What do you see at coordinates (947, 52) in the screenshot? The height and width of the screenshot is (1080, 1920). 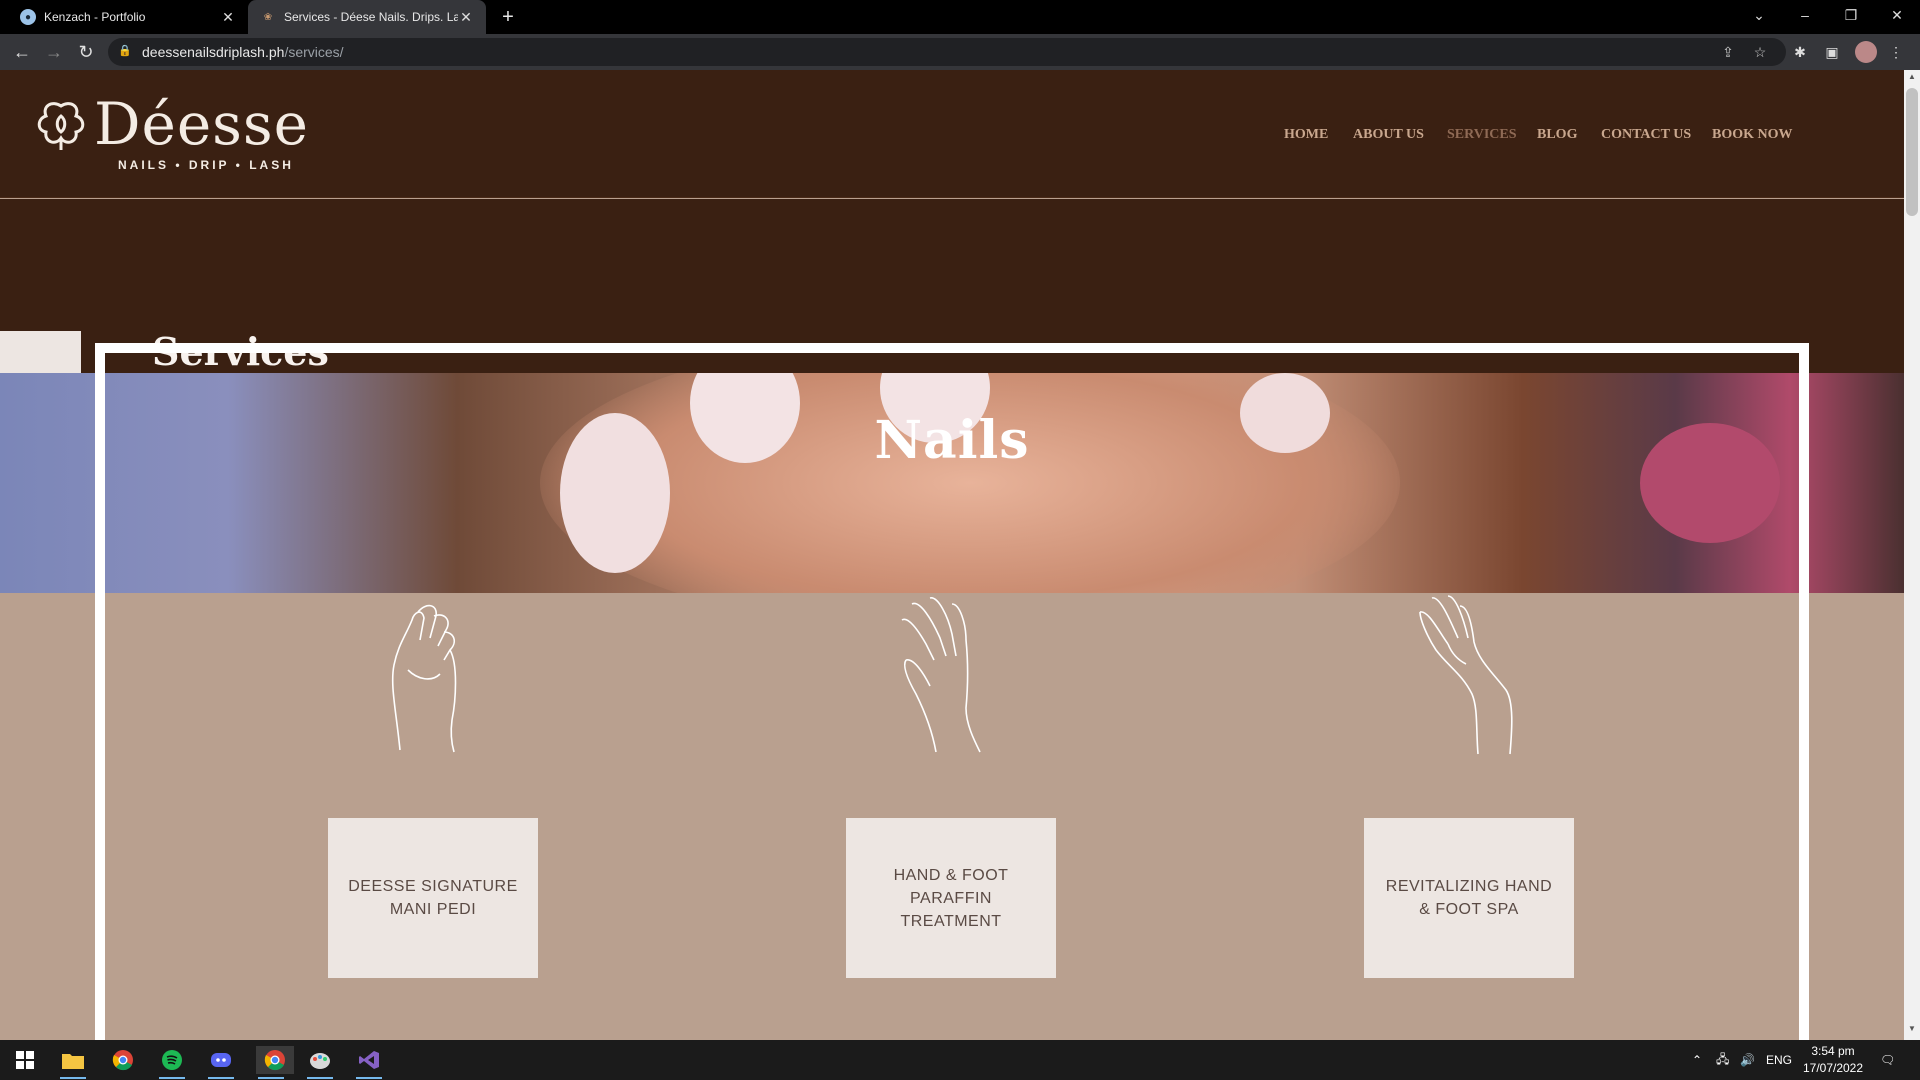 I see `url-bar: 🔒 deessenailsdriplash.ph/services/ ⇪ ☆` at bounding box center [947, 52].